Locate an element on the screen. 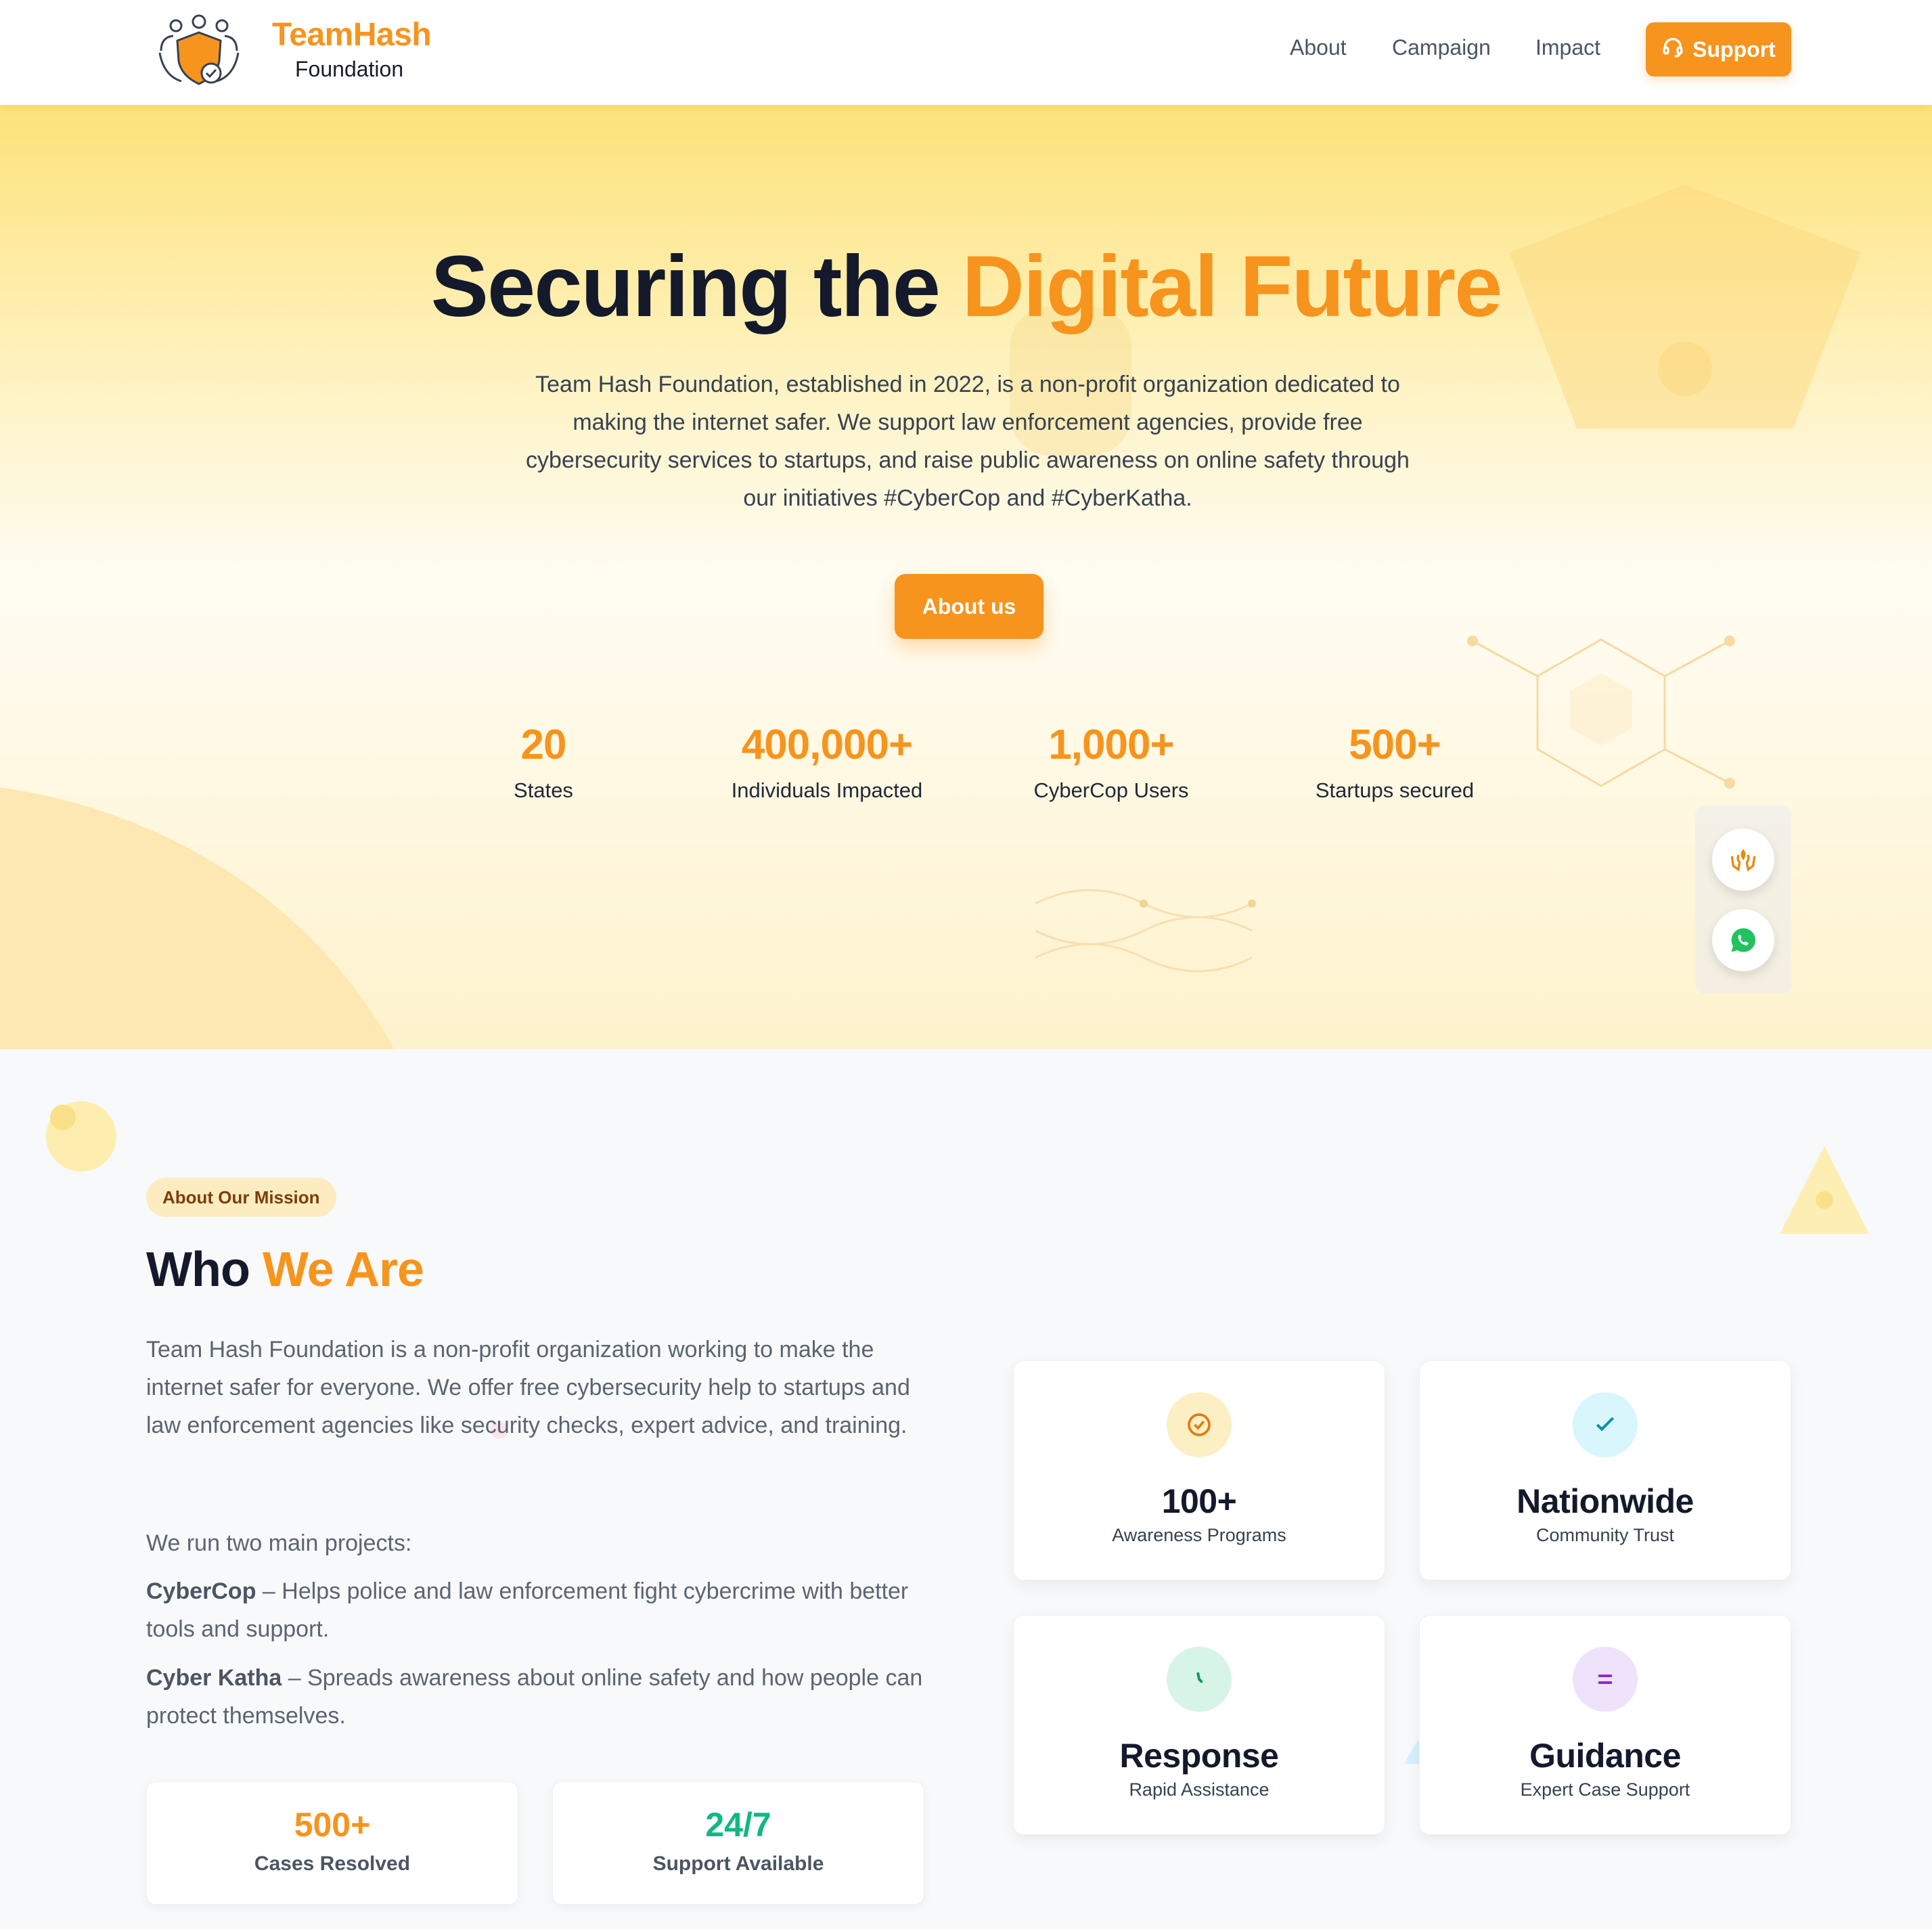  stat-value: 500+ is located at coordinates (1395, 745).